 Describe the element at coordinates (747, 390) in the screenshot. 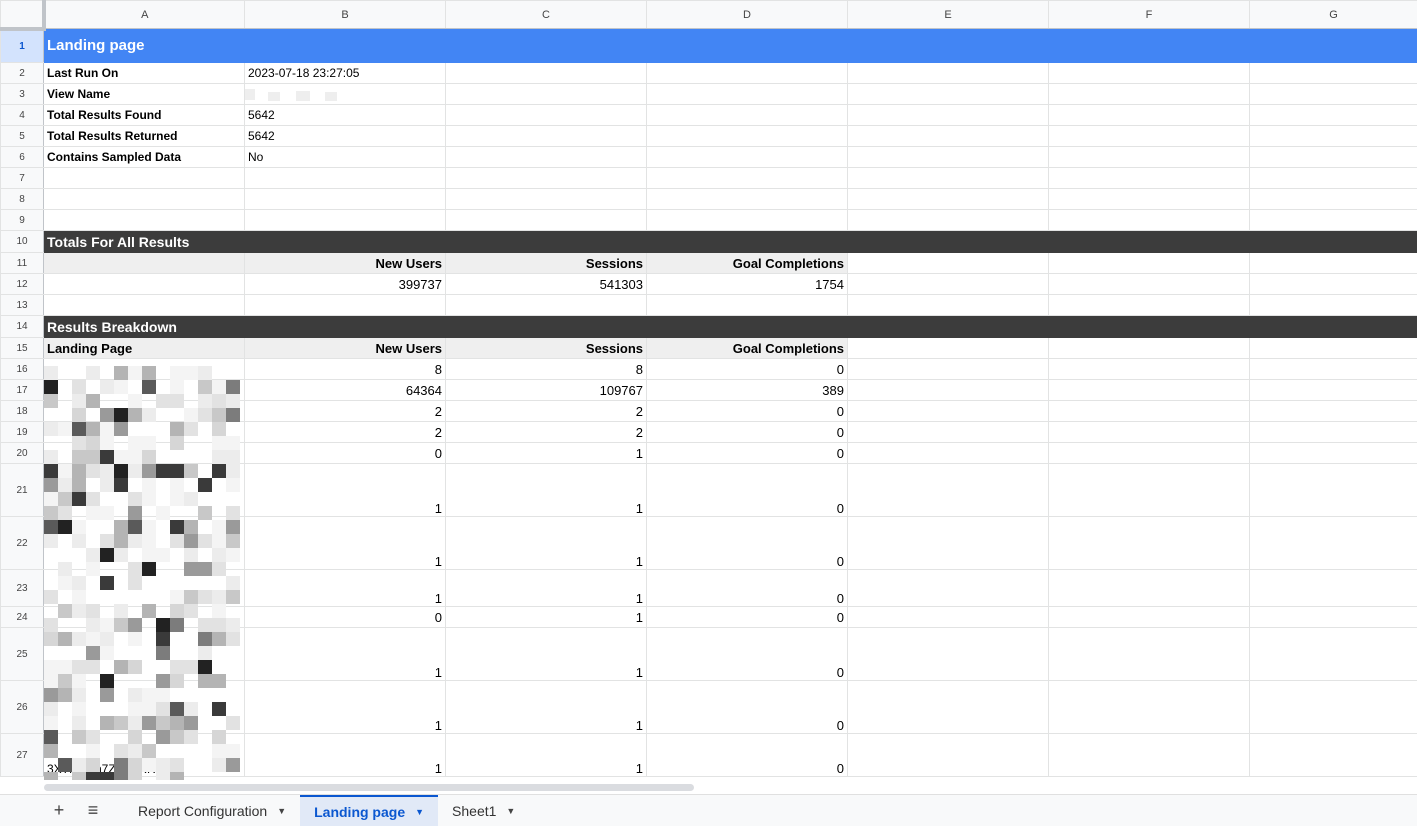

I see `cell: 389` at that location.